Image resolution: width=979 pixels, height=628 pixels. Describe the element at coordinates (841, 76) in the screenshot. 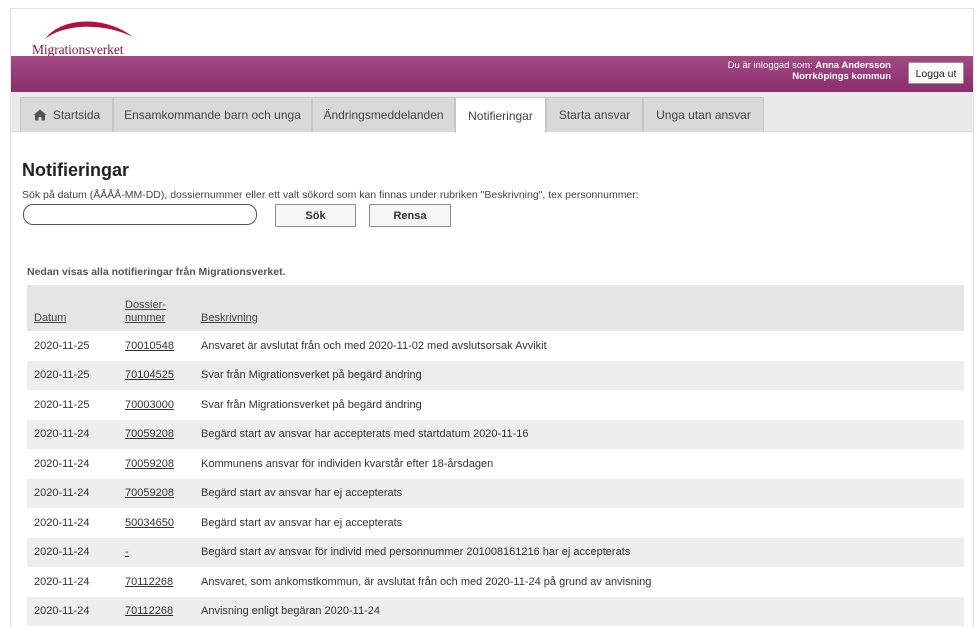

I see `municipality-name: Norrköpings kommun` at that location.